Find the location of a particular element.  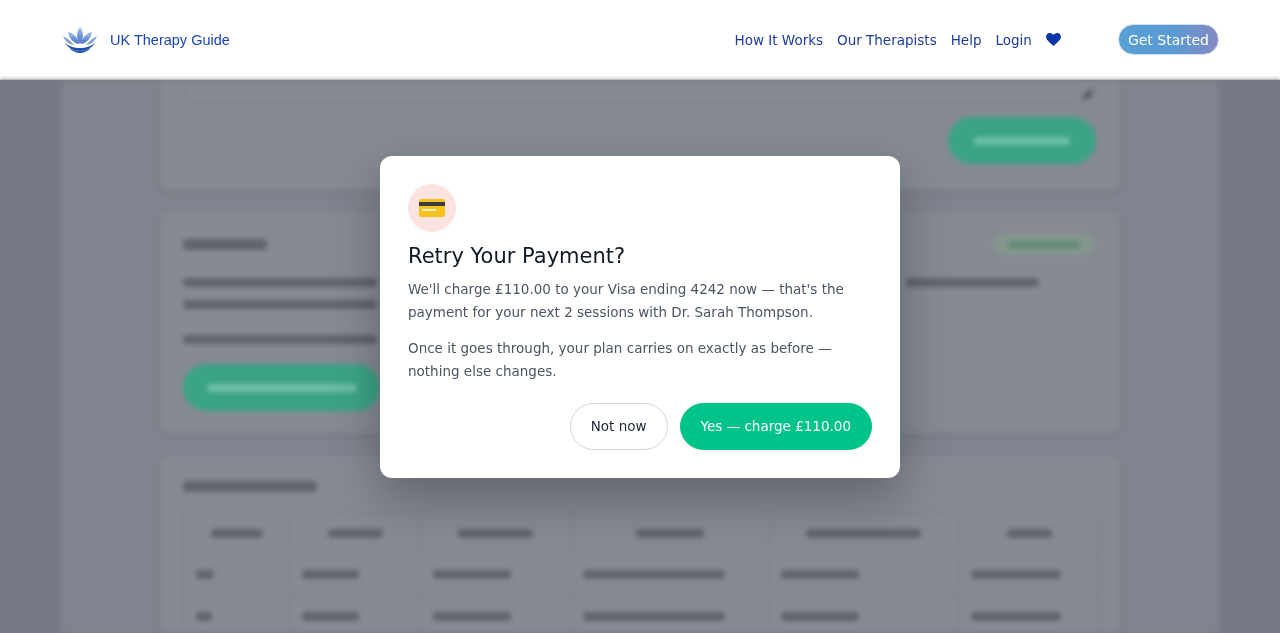

heart-icon is located at coordinates (1053, 39).